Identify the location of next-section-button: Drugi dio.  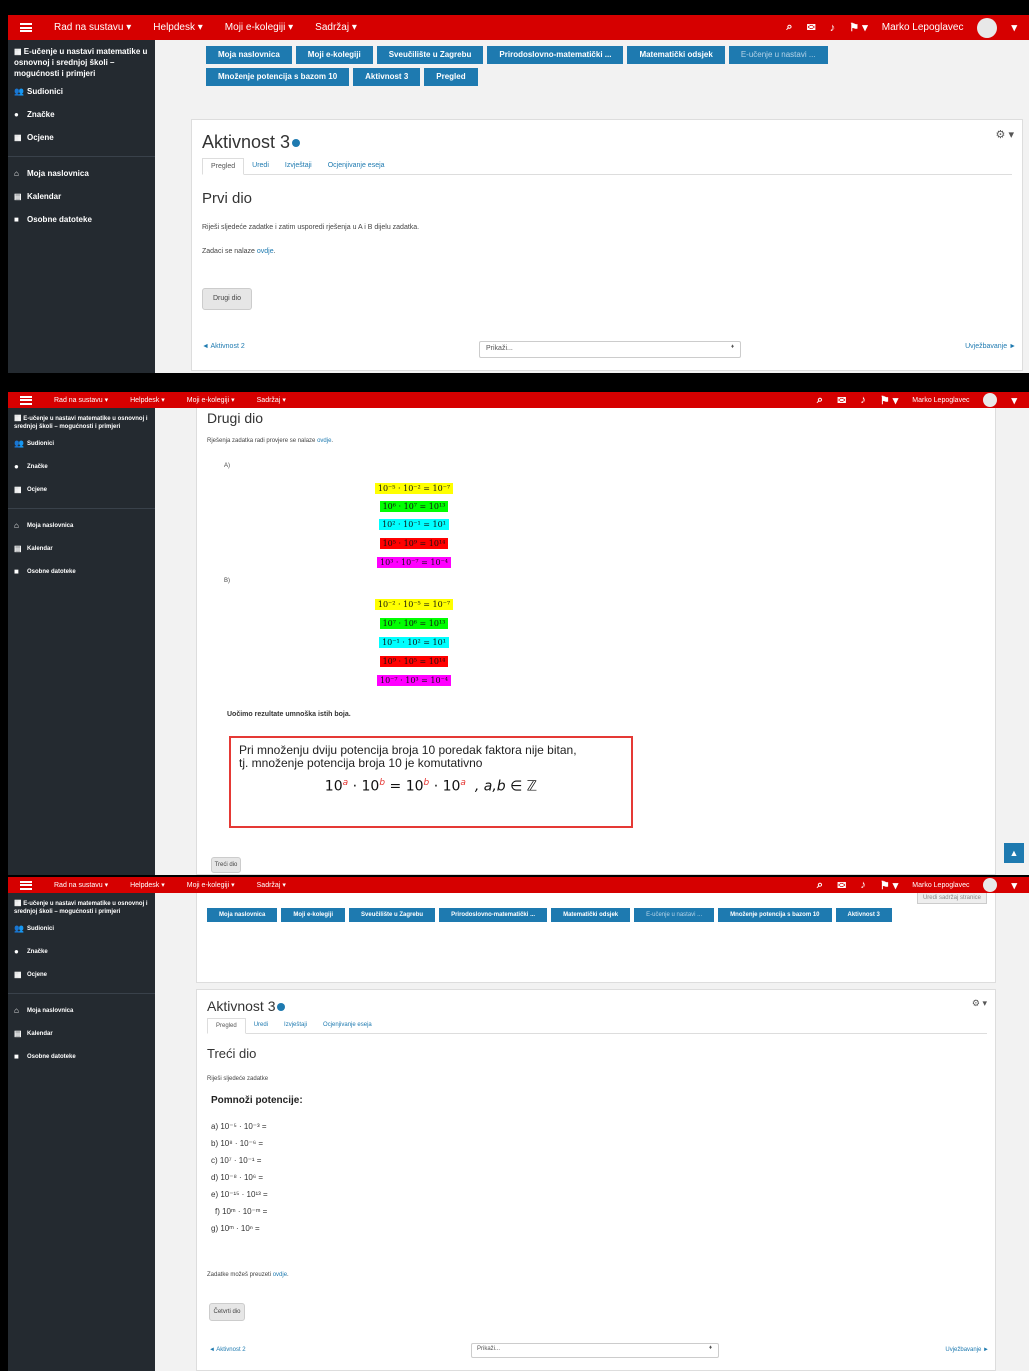
(227, 299).